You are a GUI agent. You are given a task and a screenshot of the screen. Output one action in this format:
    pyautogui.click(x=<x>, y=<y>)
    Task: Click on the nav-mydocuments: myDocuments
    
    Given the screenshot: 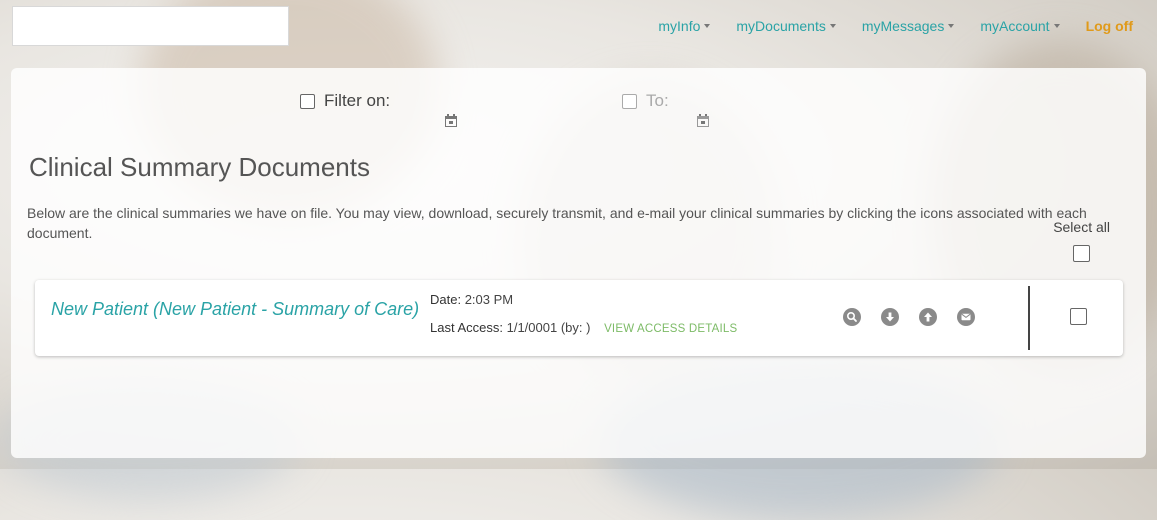 What is the action you would take?
    pyautogui.click(x=786, y=26)
    